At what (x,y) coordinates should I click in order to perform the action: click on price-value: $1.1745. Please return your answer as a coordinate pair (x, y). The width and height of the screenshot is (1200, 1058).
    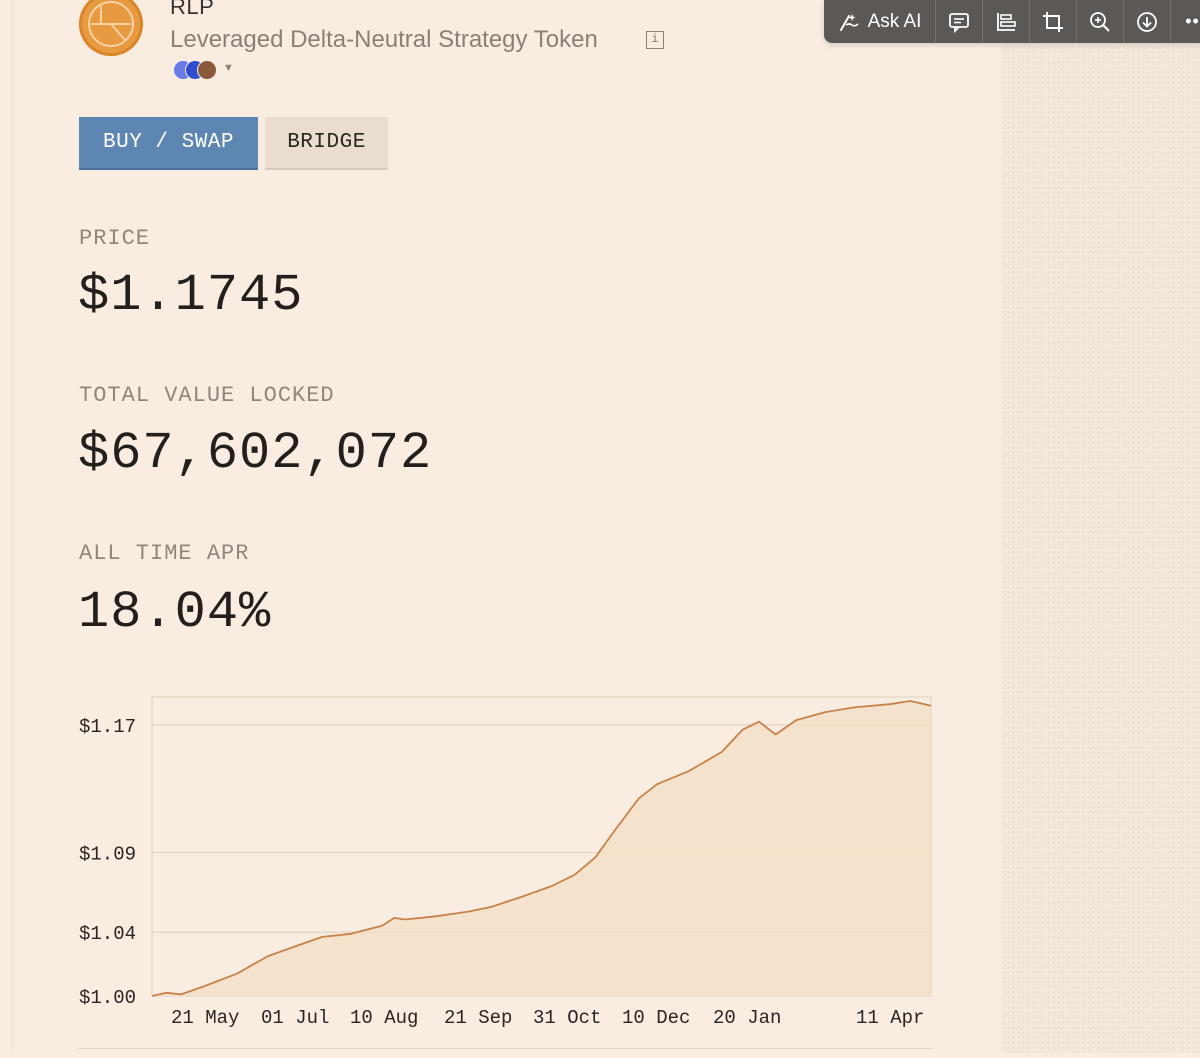
    Looking at the image, I should click on (191, 295).